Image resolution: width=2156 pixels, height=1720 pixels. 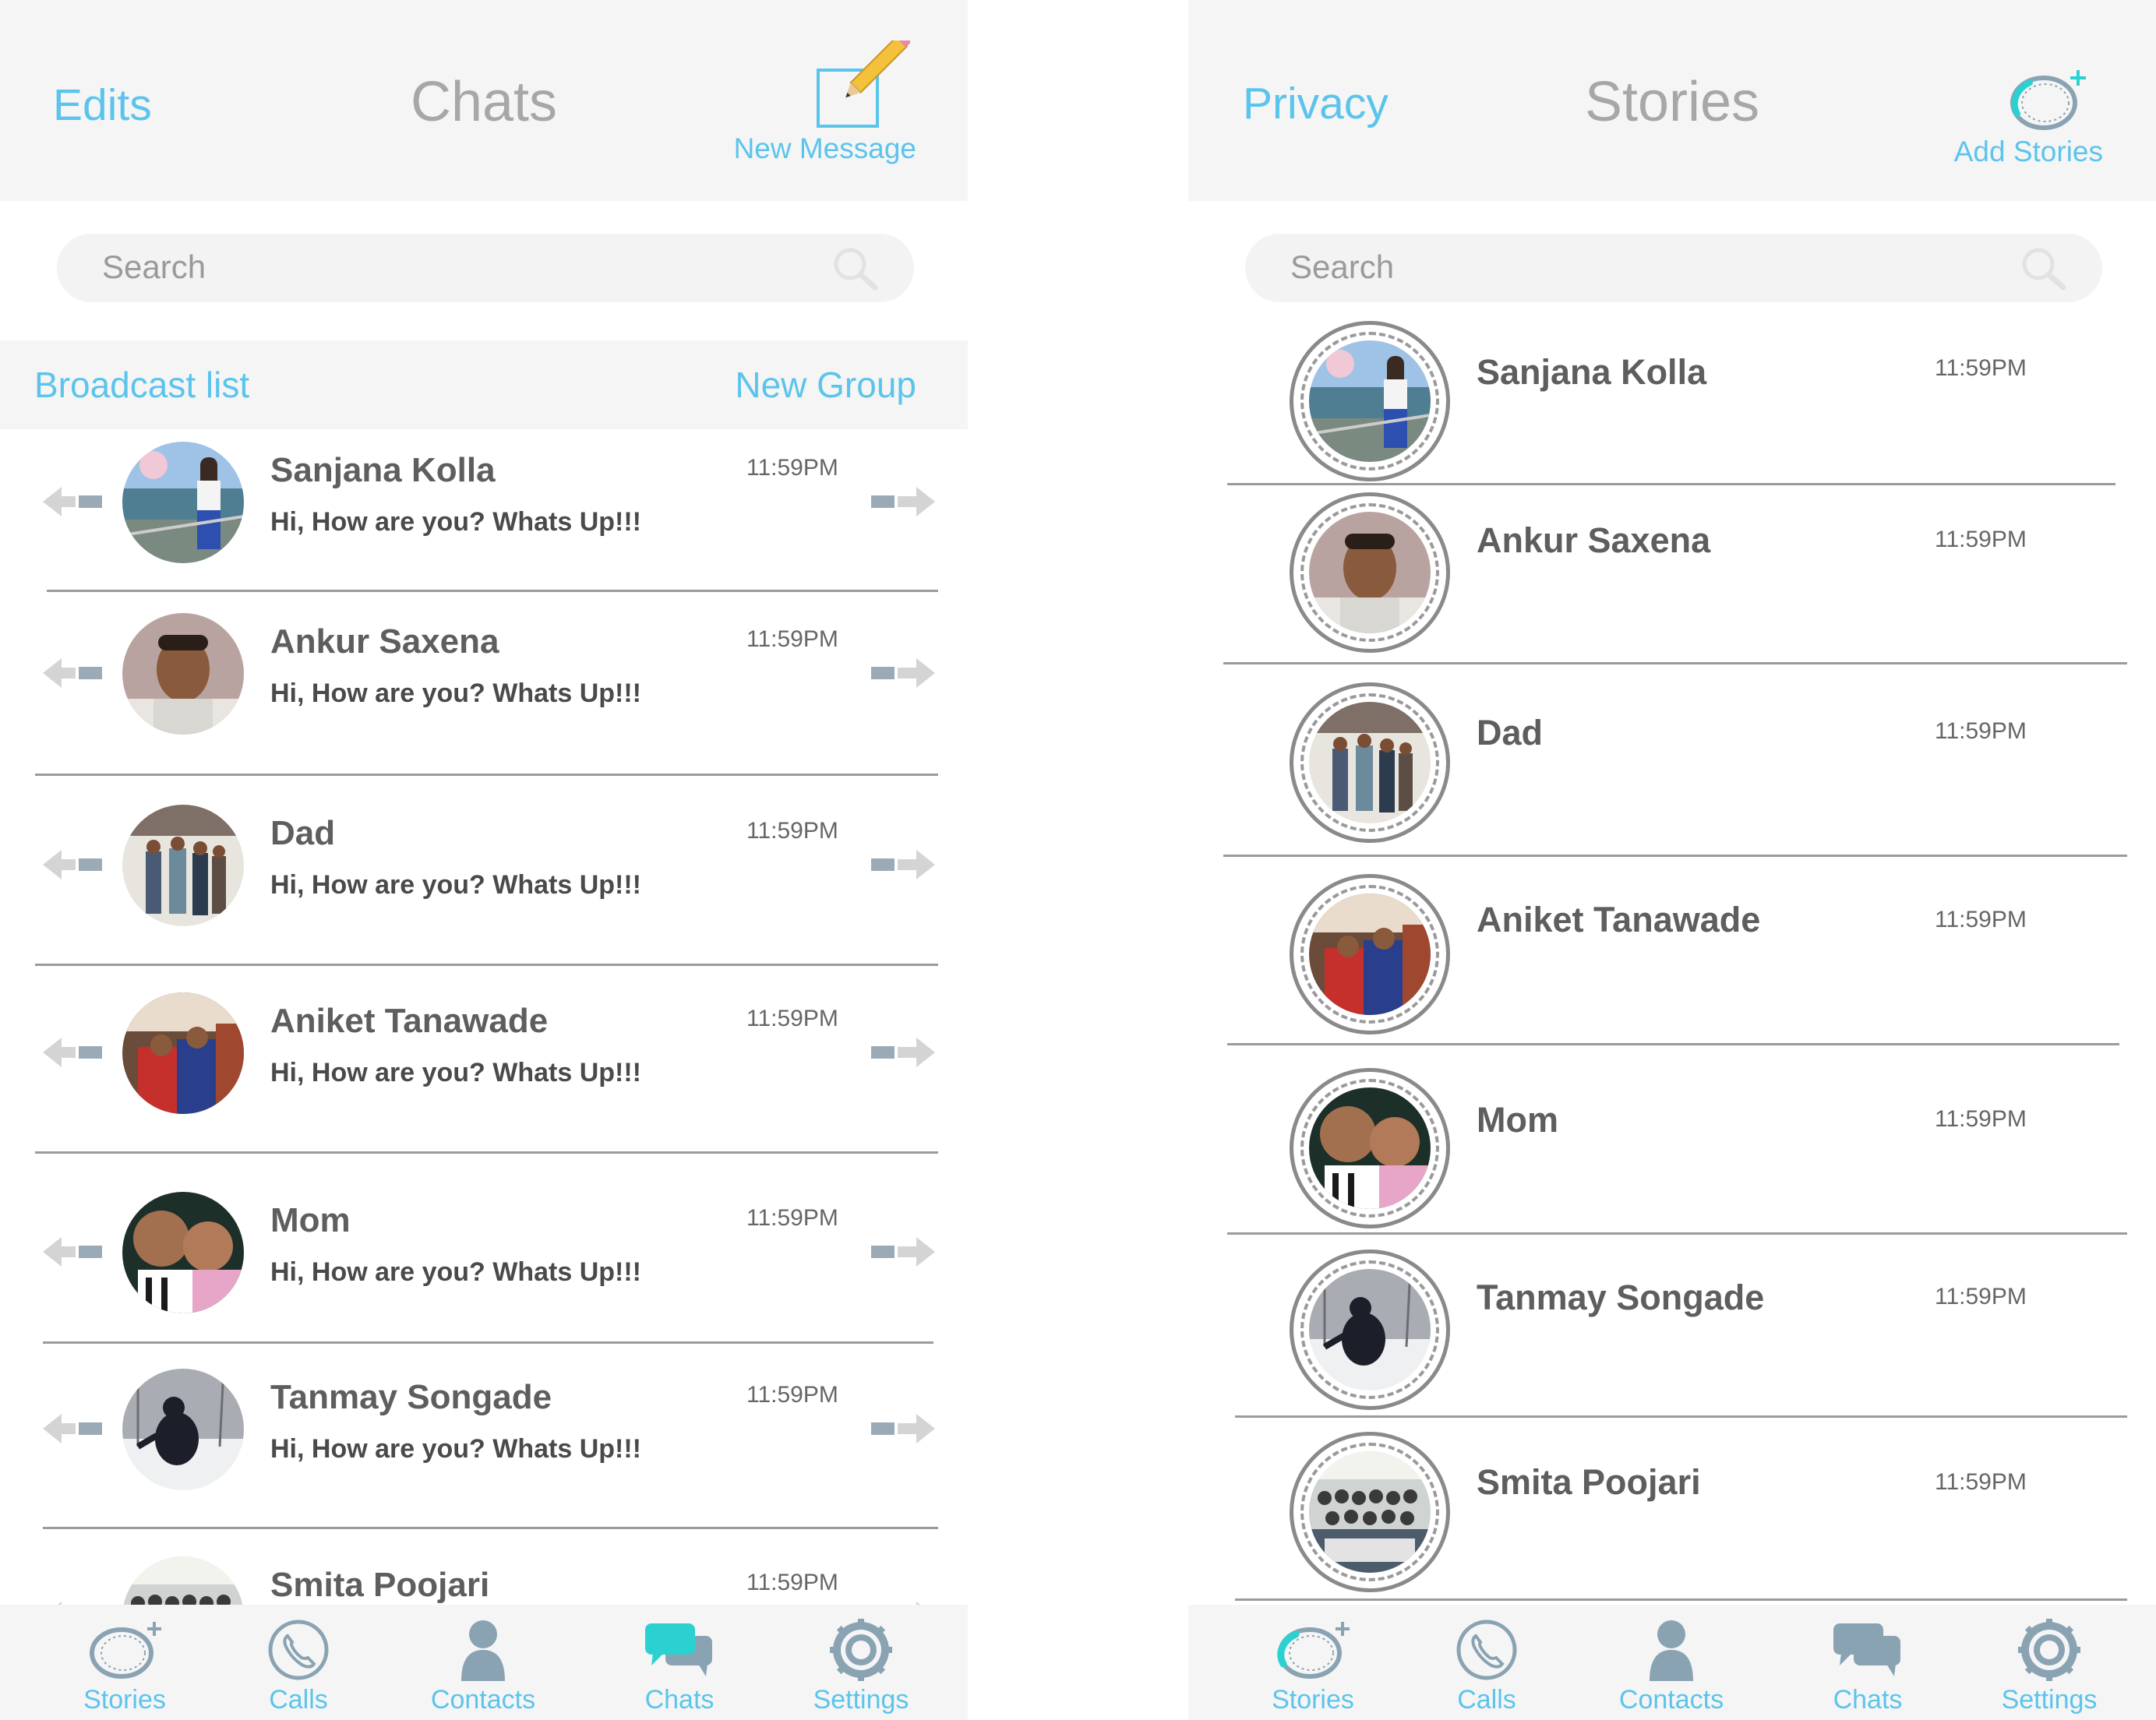 What do you see at coordinates (825, 385) in the screenshot?
I see `new-group-button: New Group` at bounding box center [825, 385].